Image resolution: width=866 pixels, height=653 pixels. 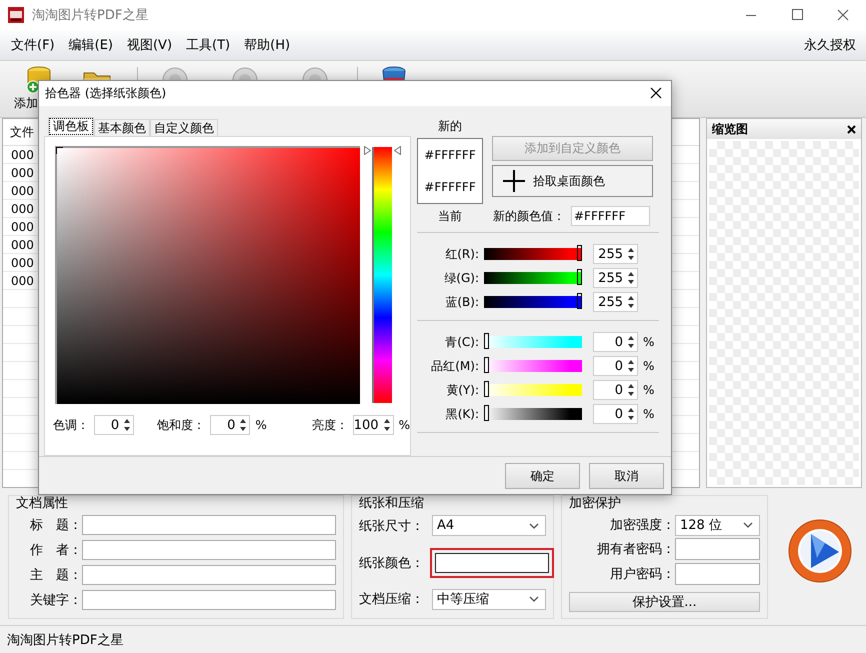 I want to click on group-title: 纸张和压缩, so click(x=392, y=503).